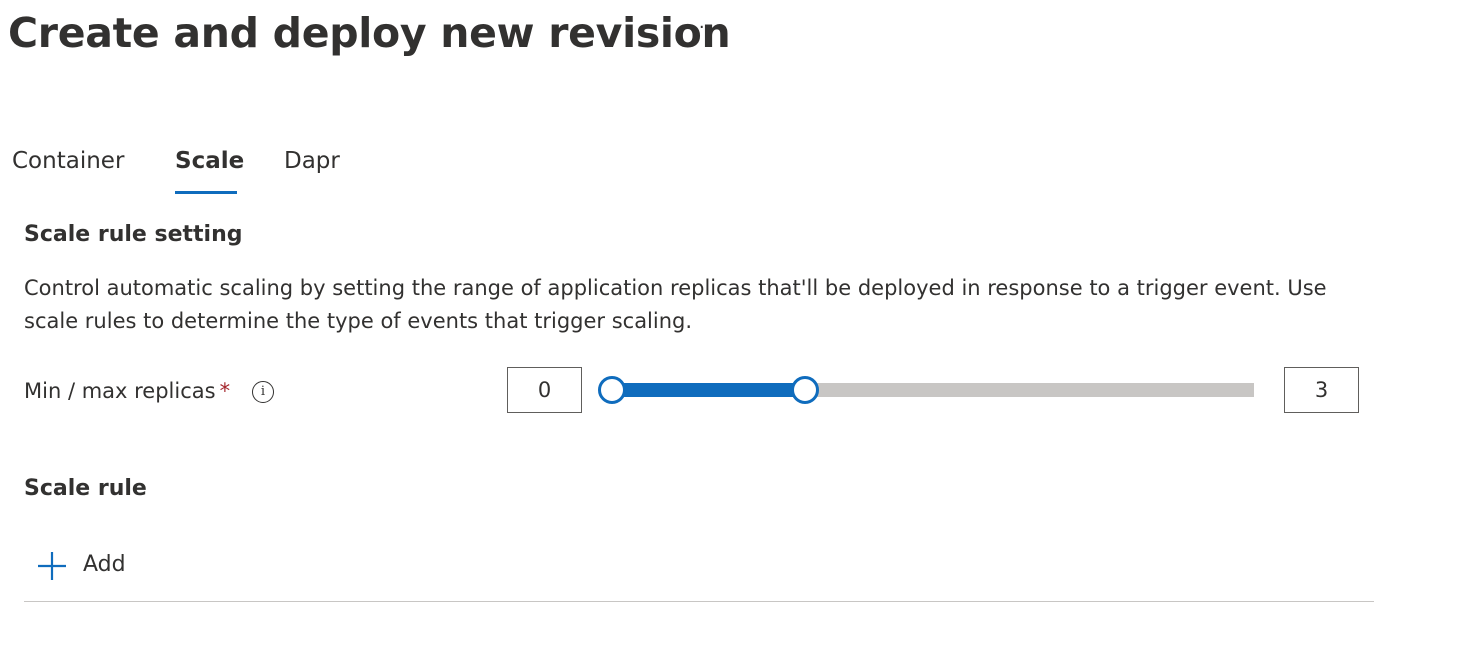 The height and width of the screenshot is (659, 1458). What do you see at coordinates (133, 234) in the screenshot?
I see `scale-rule-setting-heading: Scale rule setting` at bounding box center [133, 234].